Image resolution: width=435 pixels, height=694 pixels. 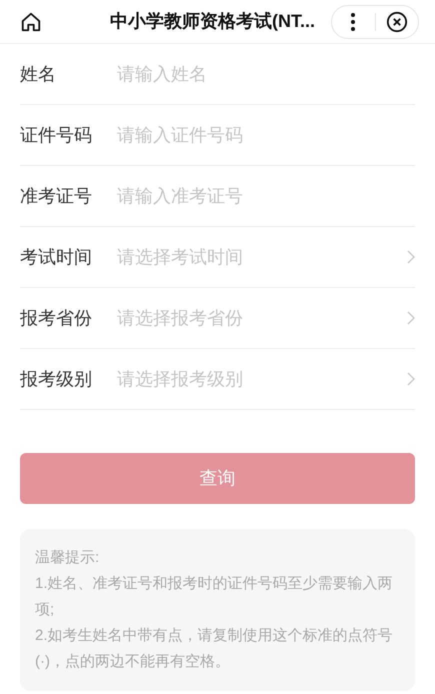 What do you see at coordinates (56, 318) in the screenshot?
I see `field-label: 报考省份` at bounding box center [56, 318].